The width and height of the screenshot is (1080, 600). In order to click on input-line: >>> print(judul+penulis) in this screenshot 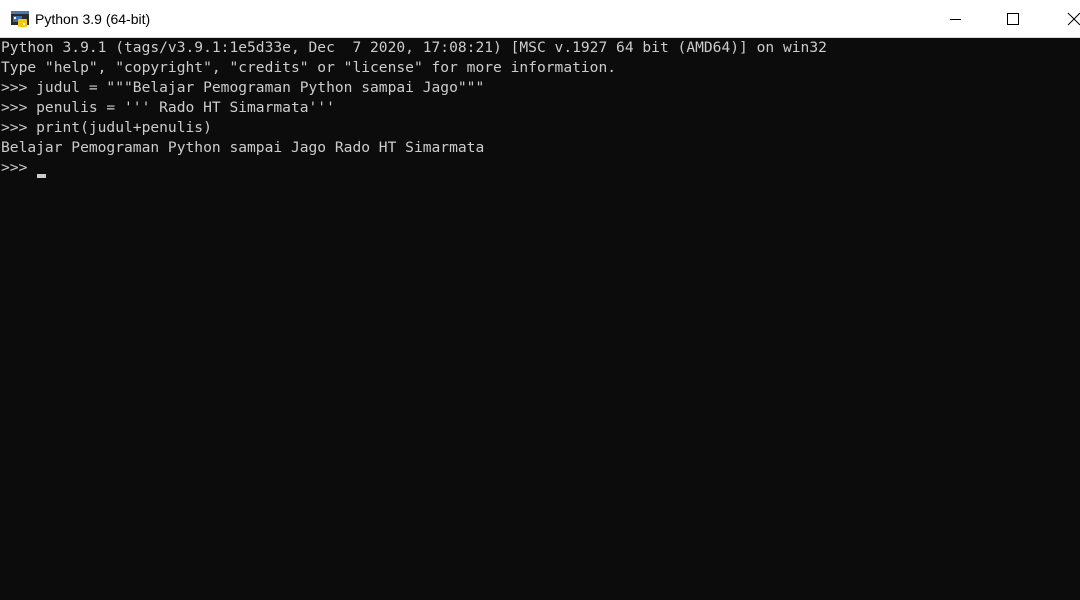, I will do `click(106, 127)`.